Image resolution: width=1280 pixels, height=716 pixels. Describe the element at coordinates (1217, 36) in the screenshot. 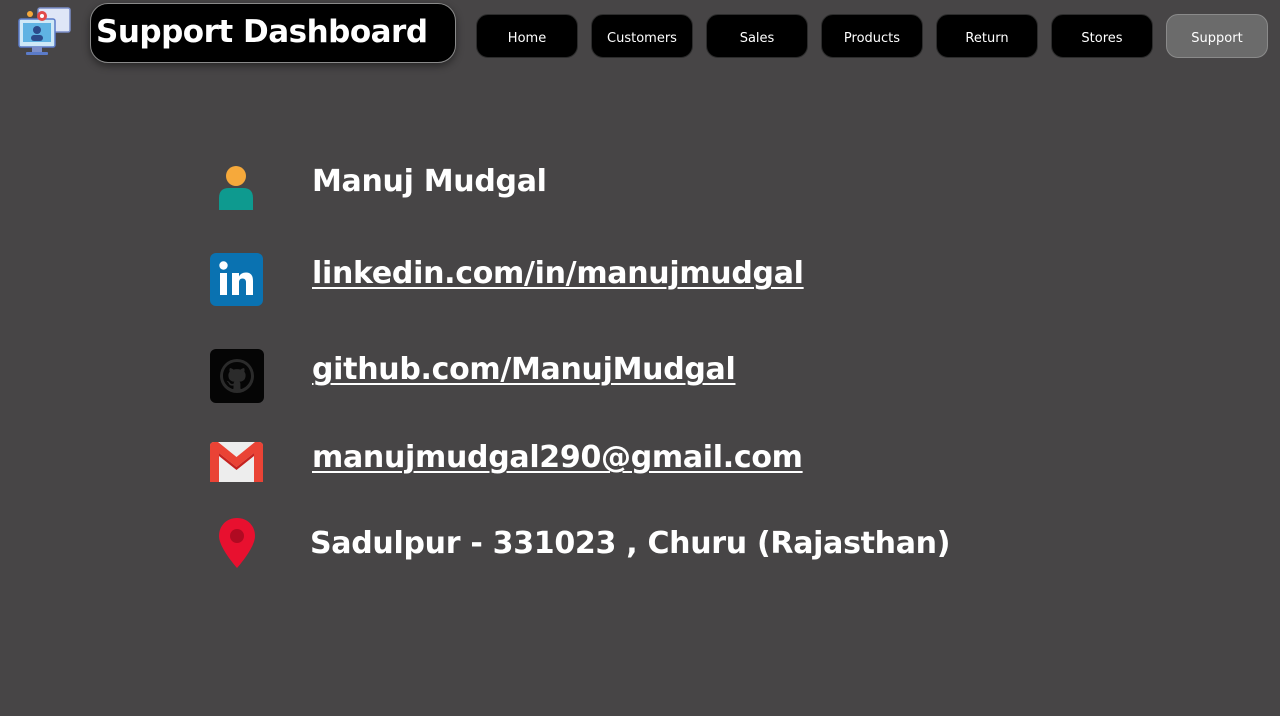

I see `nav-support-button: Support` at that location.